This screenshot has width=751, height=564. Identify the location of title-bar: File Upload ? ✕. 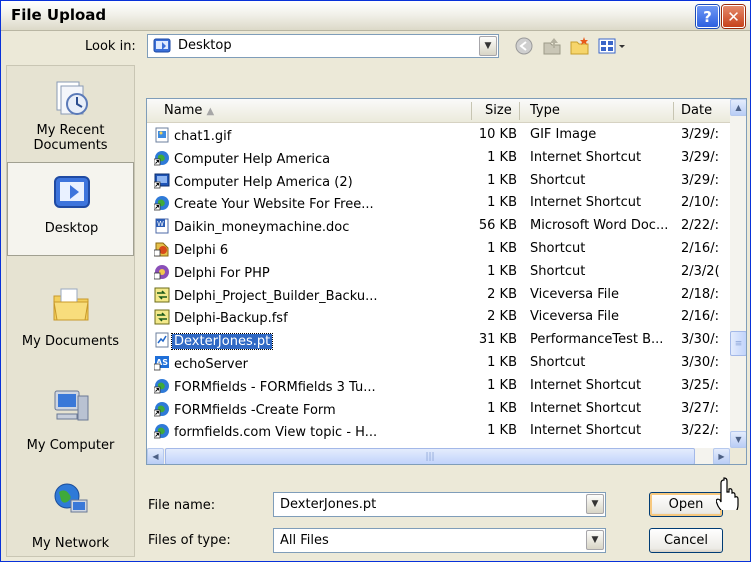
(375, 16).